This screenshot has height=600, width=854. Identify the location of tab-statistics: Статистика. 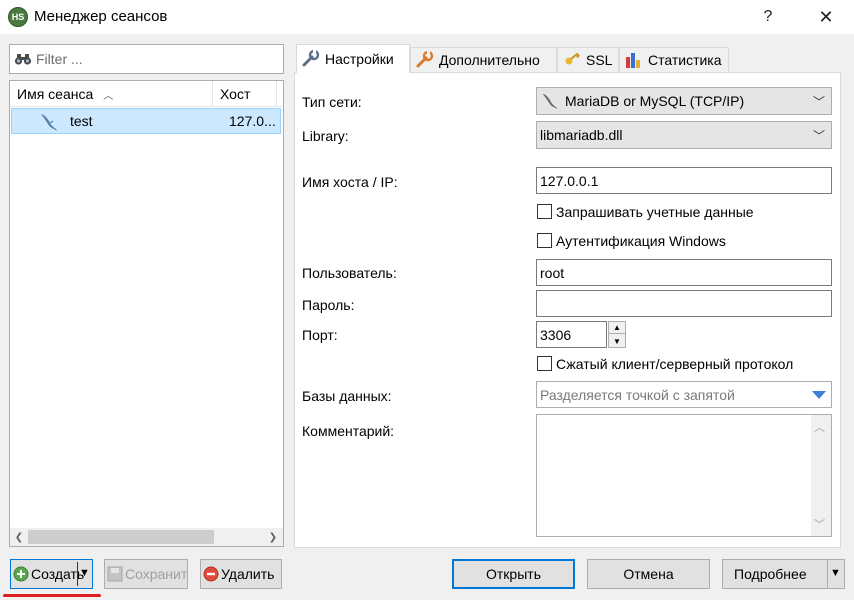
(674, 59).